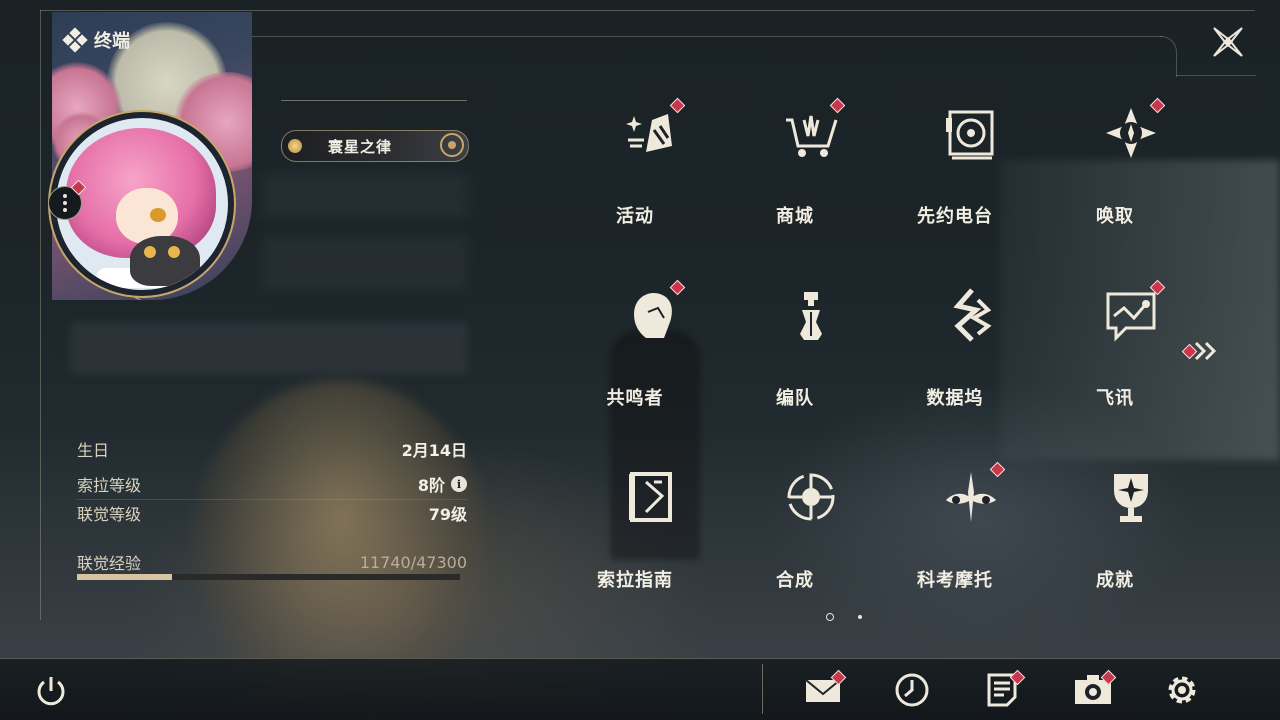  What do you see at coordinates (1115, 398) in the screenshot?
I see `menu-item-label: 飞讯` at bounding box center [1115, 398].